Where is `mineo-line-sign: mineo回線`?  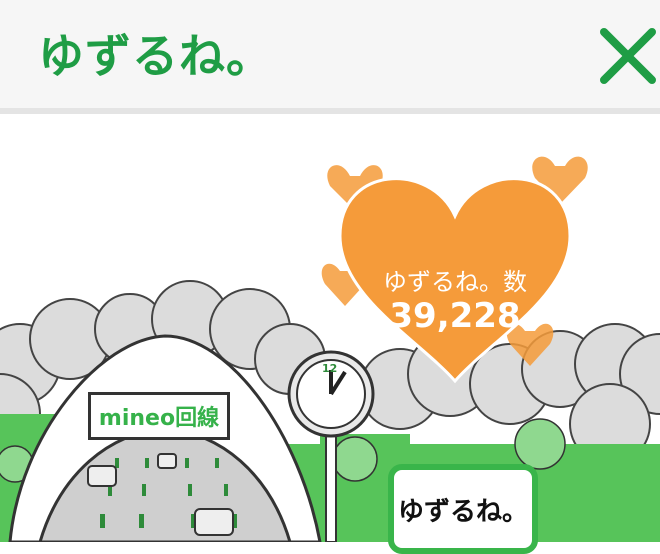 mineo-line-sign: mineo回線 is located at coordinates (159, 416).